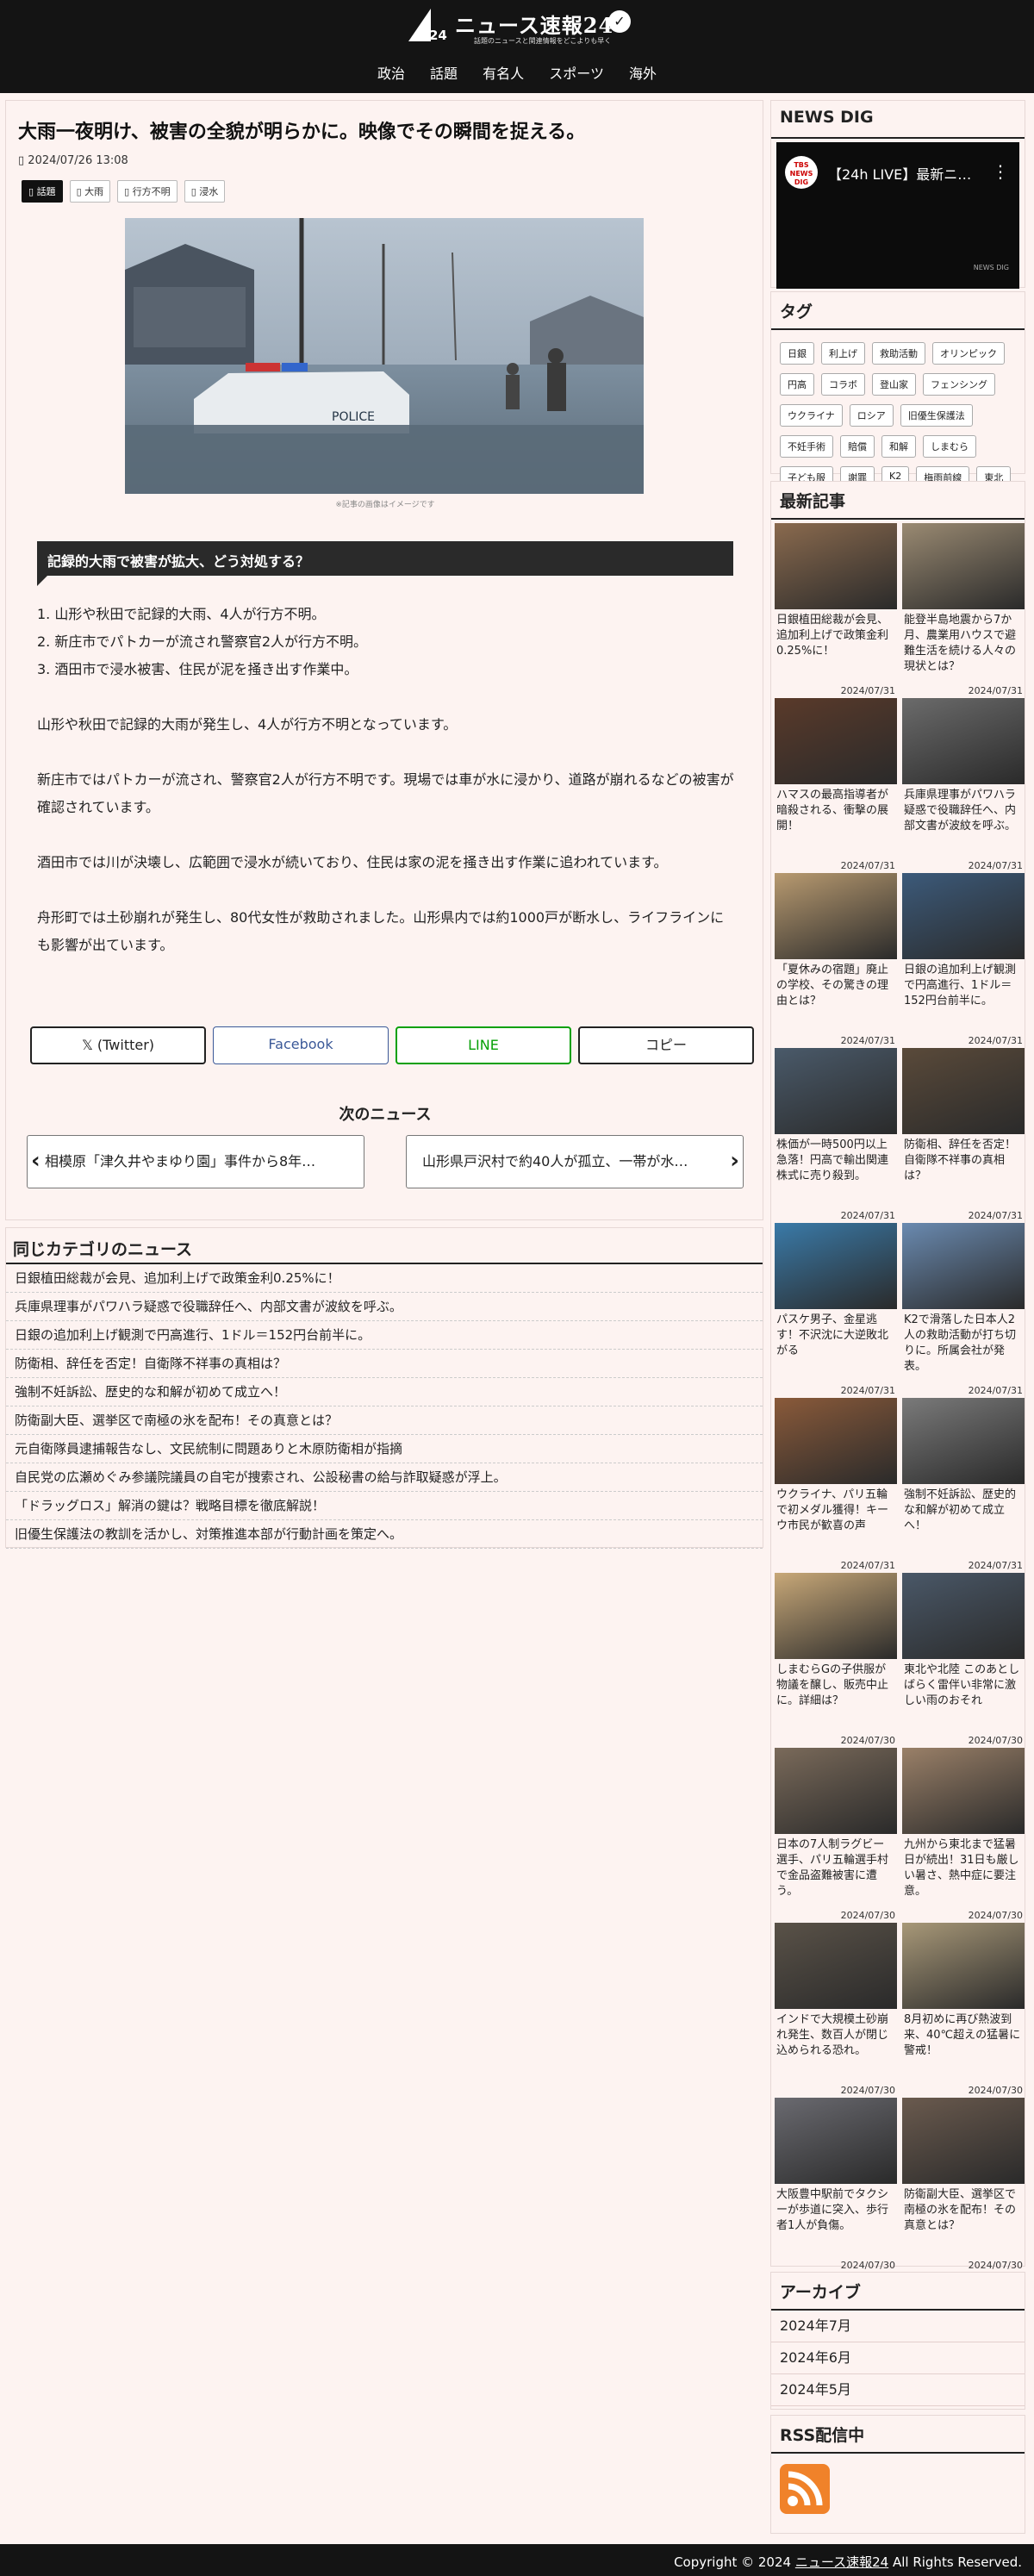 The image size is (1034, 2576). Describe the element at coordinates (836, 1660) in the screenshot. I see `latest-news-item: しまむらGの子供服が物議を醸し、販売中止に。詳細は？ 2024/07/30` at that location.